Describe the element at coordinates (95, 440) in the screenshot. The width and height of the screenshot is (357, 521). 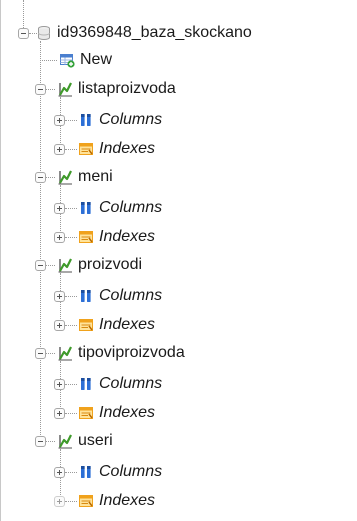
I see `table-node-useri-label: useri` at that location.